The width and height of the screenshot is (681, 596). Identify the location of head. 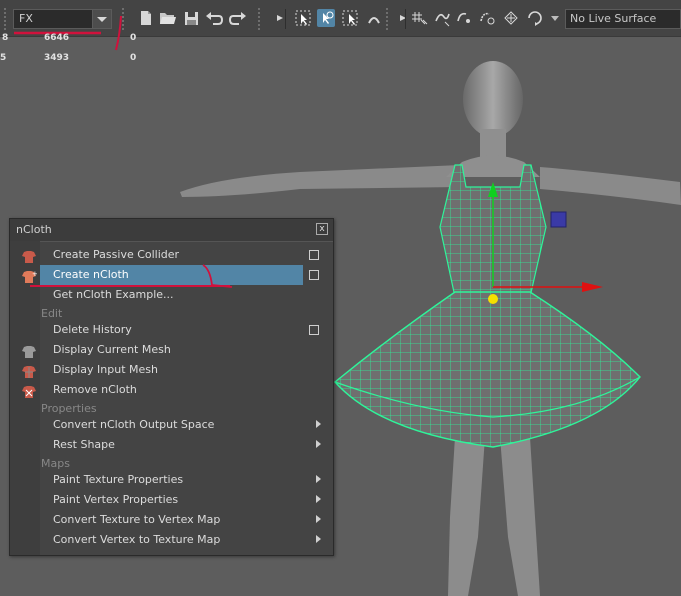
(493, 99).